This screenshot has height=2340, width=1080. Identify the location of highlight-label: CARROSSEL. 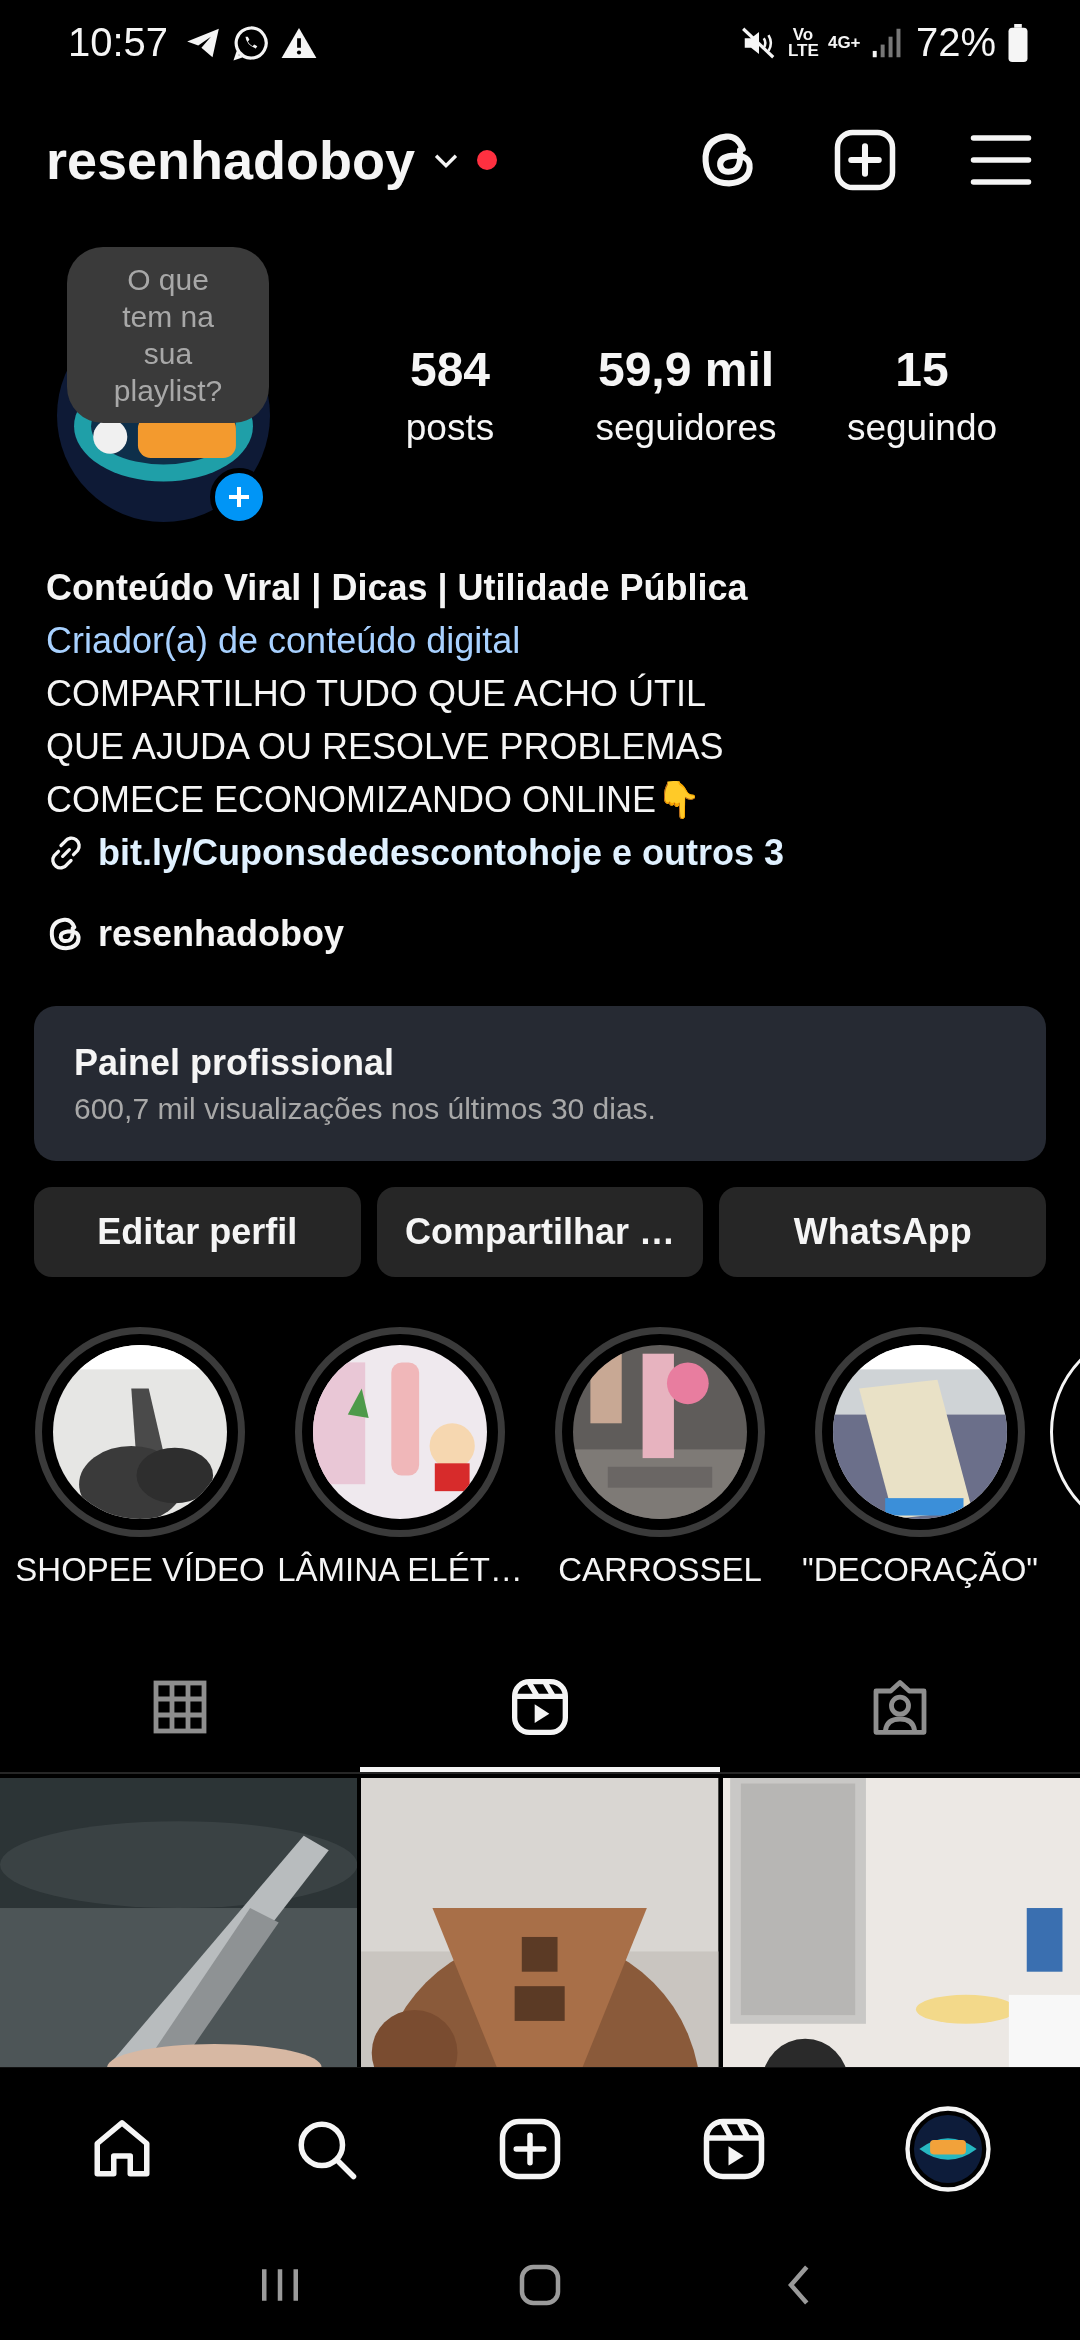
(660, 1570).